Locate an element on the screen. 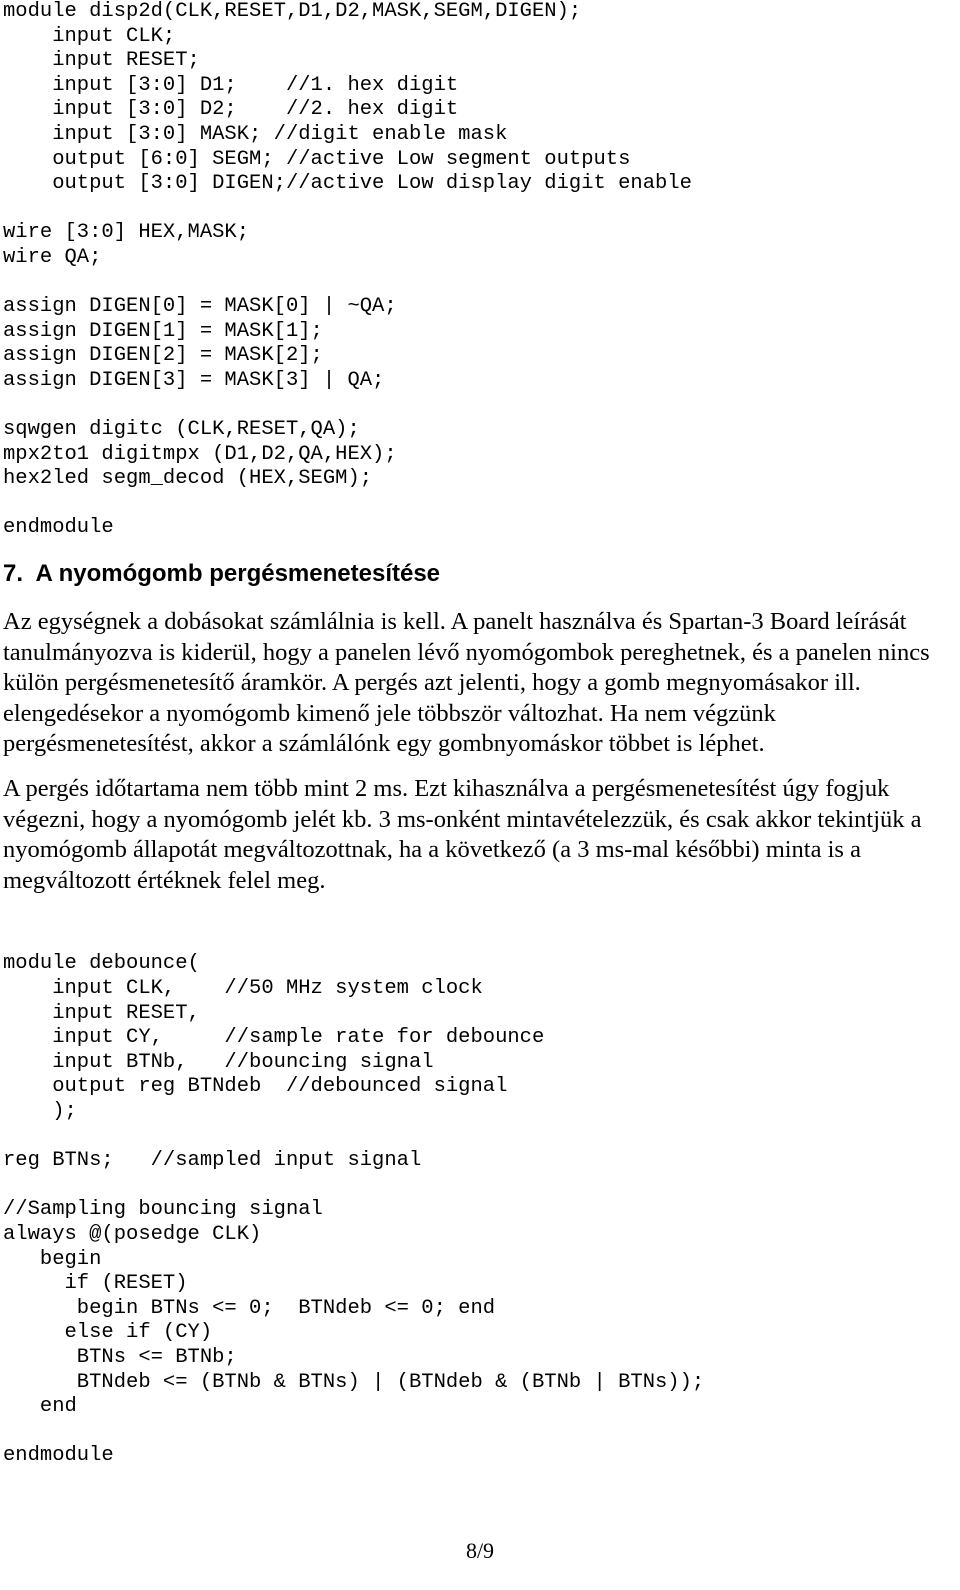  code-line: output reg BTNdeb //debounced signal is located at coordinates (255, 1087).